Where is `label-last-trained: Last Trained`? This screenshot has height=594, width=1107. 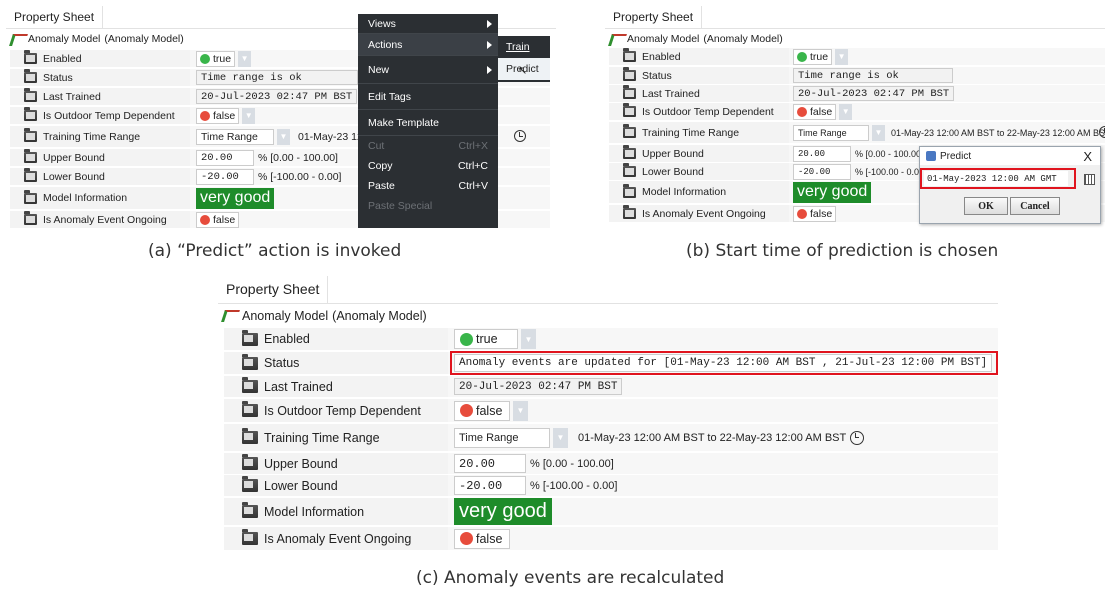 label-last-trained: Last Trained is located at coordinates (298, 386).